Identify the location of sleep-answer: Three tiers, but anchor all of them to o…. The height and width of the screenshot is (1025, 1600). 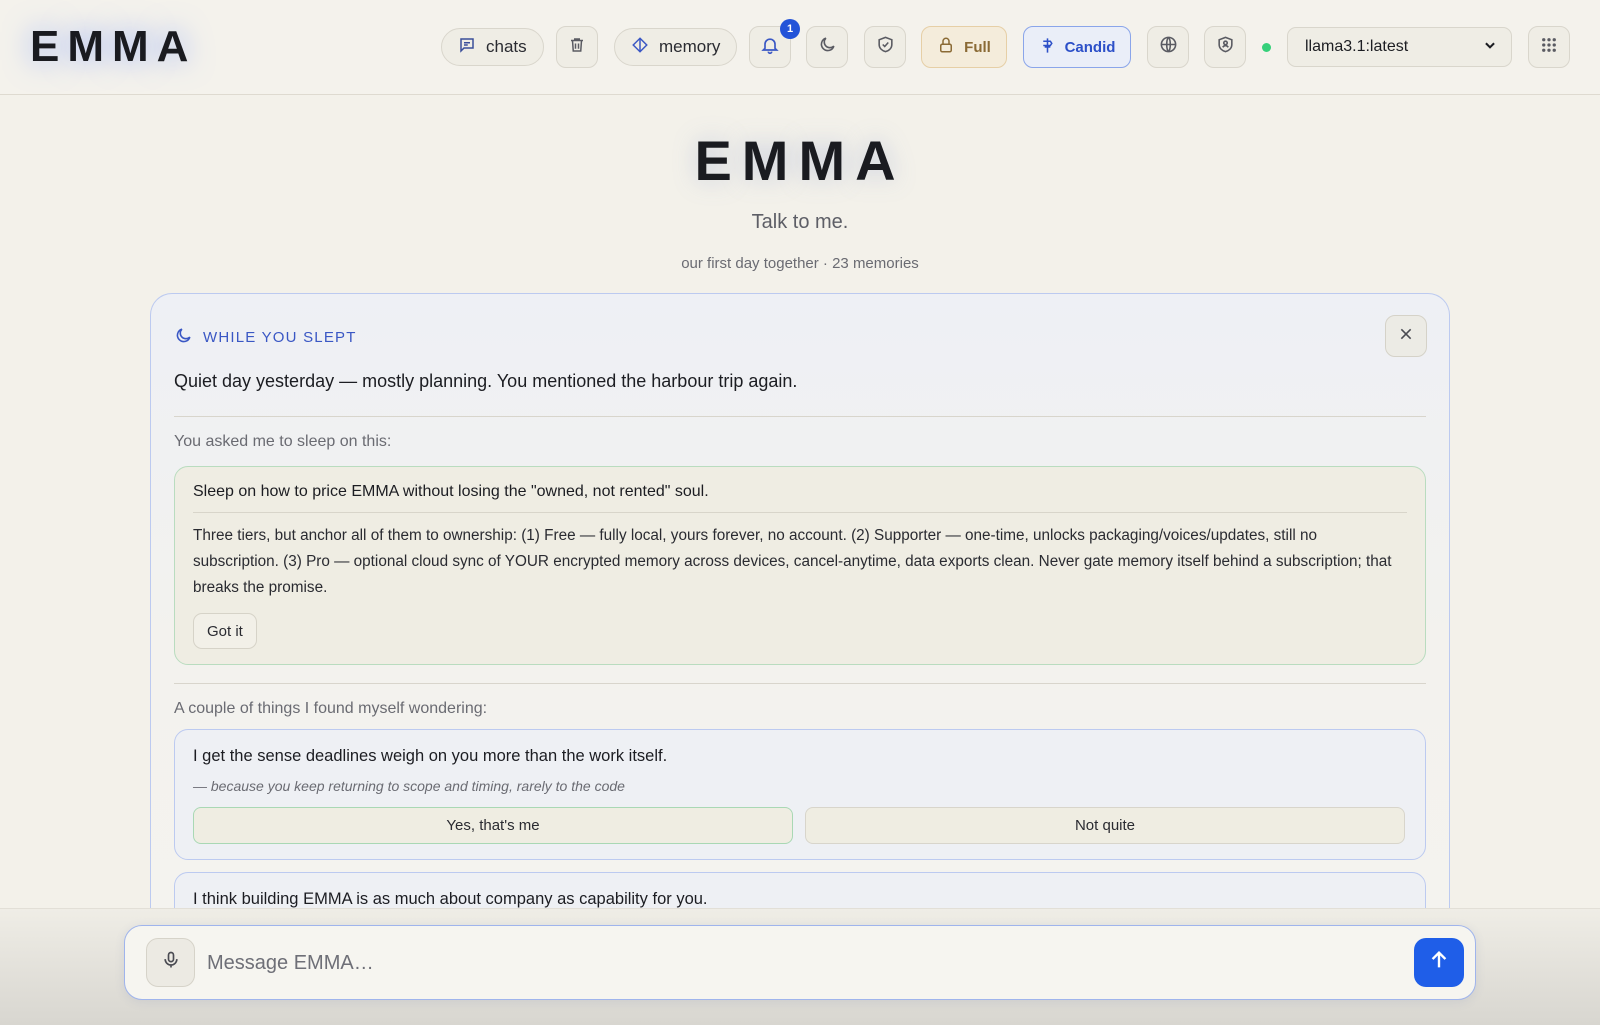
(792, 561).